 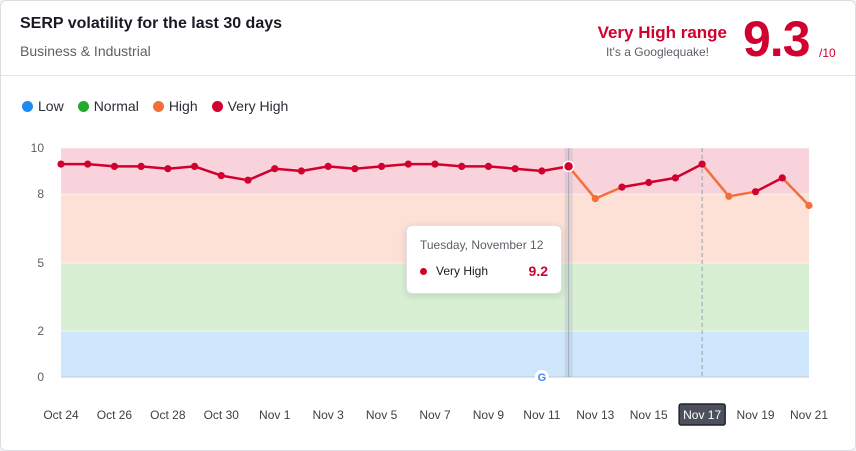 What do you see at coordinates (435, 354) in the screenshot?
I see `band-low` at bounding box center [435, 354].